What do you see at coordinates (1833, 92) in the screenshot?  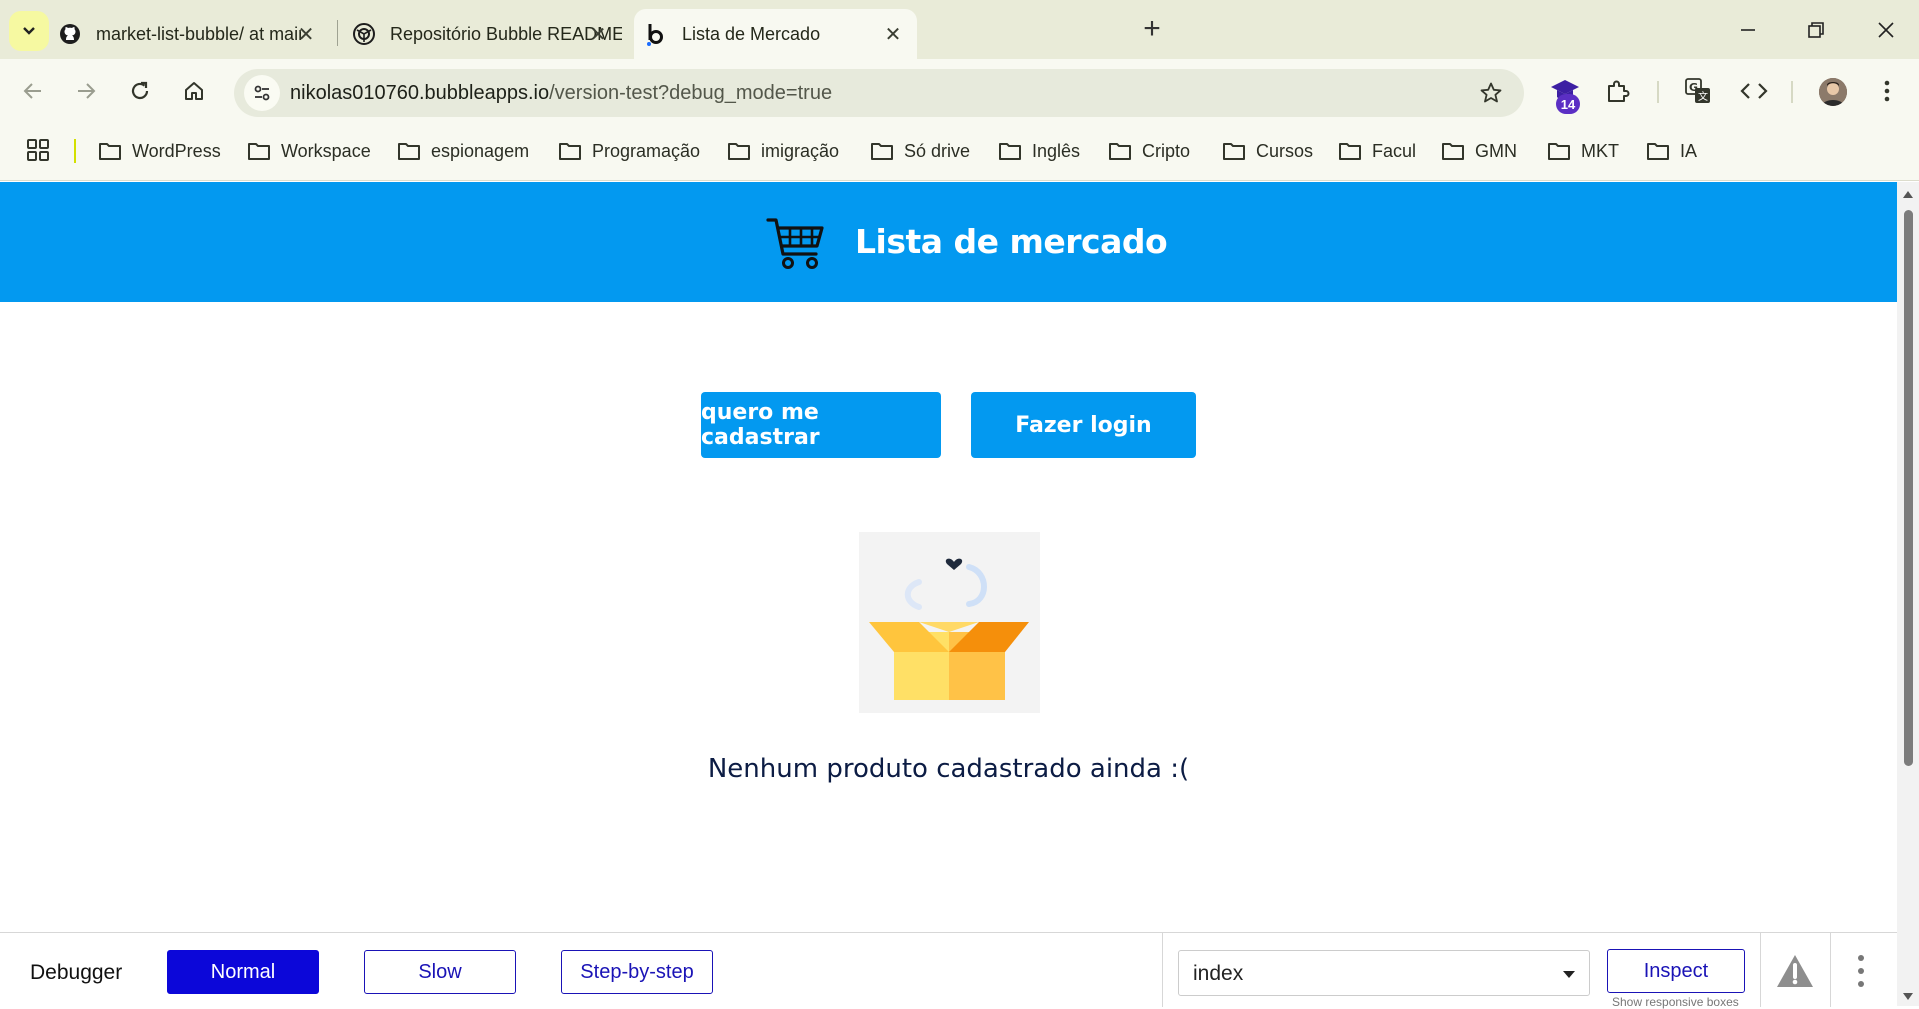 I see `profile-avatar` at bounding box center [1833, 92].